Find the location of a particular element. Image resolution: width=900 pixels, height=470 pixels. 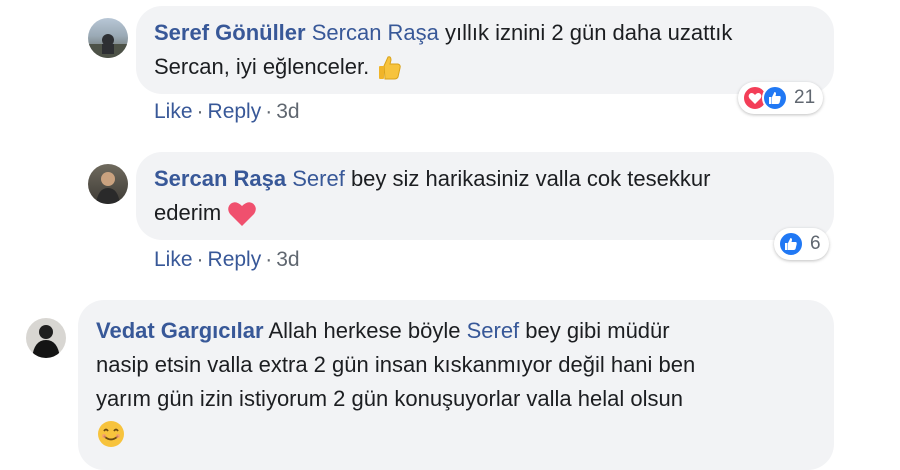

mention-link: Sercan Raşa is located at coordinates (375, 32).